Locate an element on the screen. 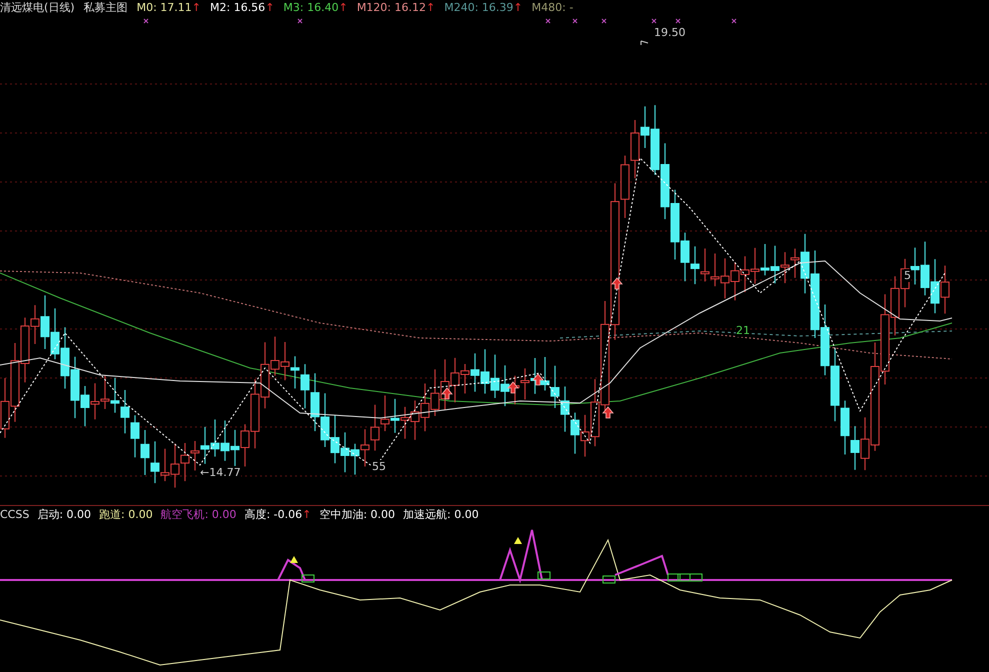  legend-value: M240: 16.39↑ is located at coordinates (483, 7).